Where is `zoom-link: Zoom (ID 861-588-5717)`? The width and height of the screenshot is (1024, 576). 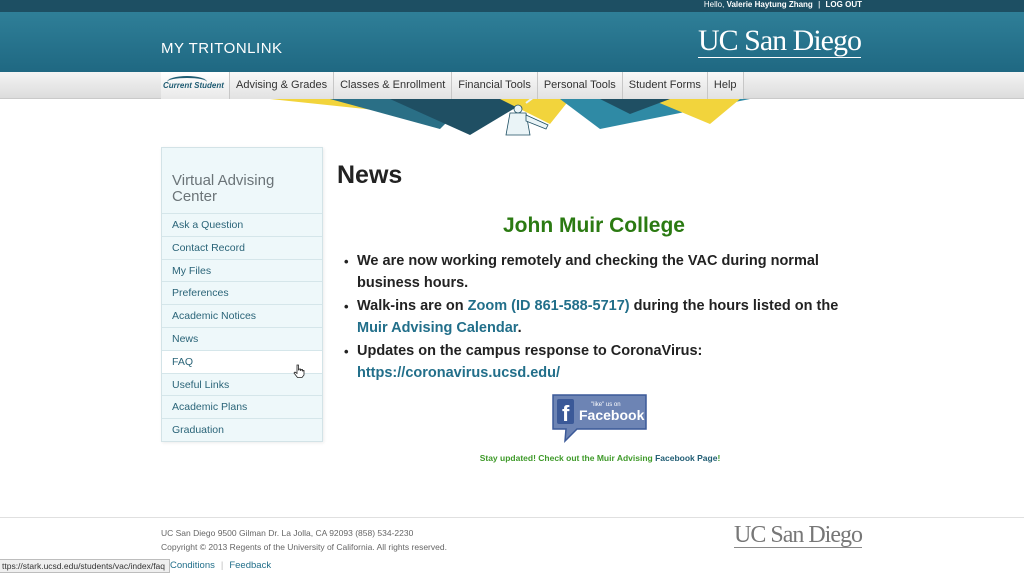
zoom-link: Zoom (ID 861-588-5717) is located at coordinates (549, 306).